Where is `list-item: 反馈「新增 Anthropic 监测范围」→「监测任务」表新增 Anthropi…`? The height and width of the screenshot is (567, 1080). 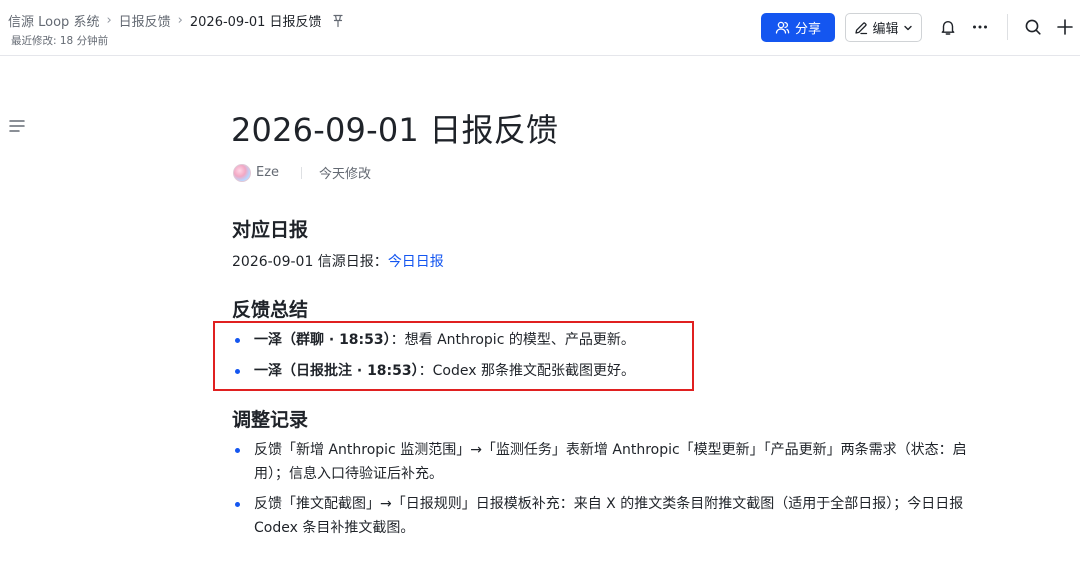 list-item: 反馈「新增 Anthropic 监测范围」→「监测任务」表新增 Anthropi… is located at coordinates (604, 462).